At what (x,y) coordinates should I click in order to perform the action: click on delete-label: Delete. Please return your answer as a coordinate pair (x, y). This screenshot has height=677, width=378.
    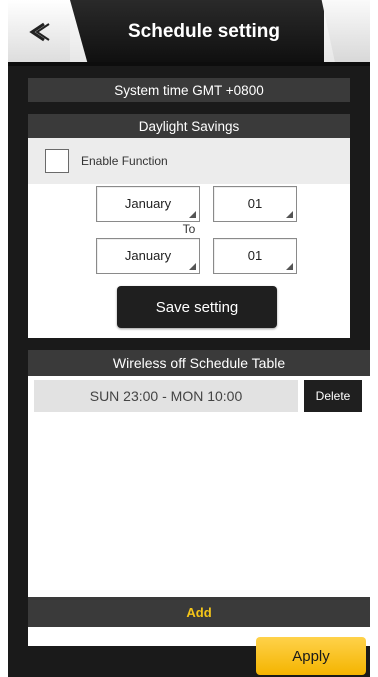
    Looking at the image, I should click on (333, 396).